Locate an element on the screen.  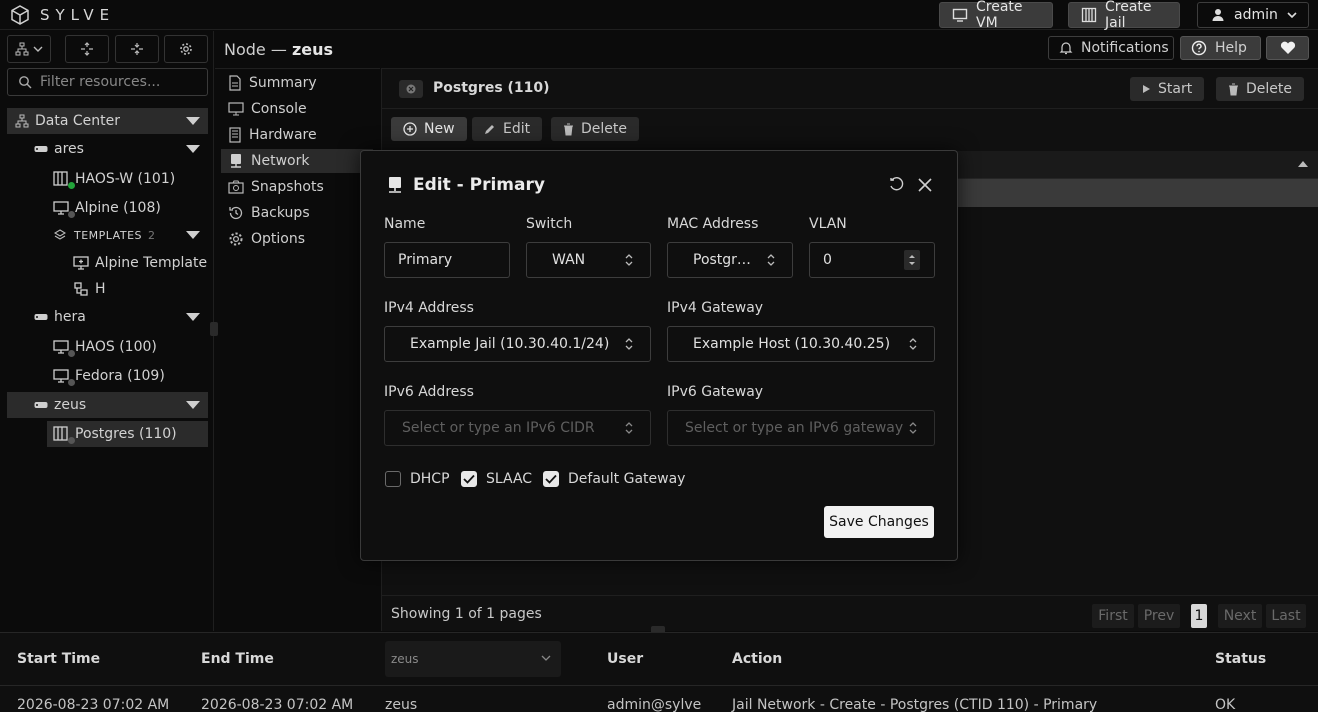
nav-network: Network is located at coordinates (297, 161).